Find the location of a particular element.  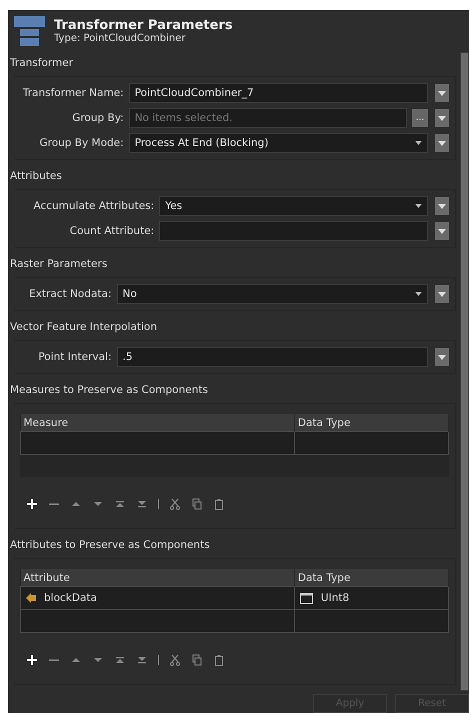

section-title: Transformer is located at coordinates (41, 63).